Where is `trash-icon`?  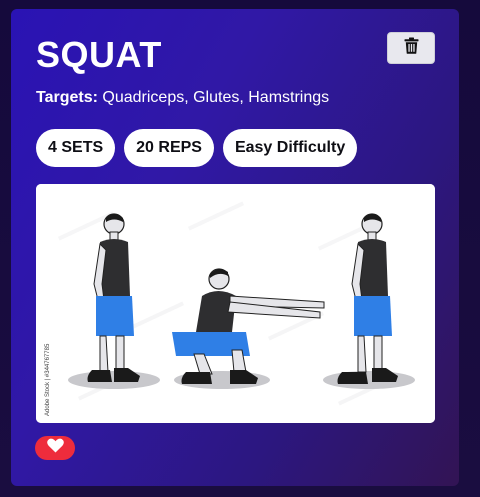 trash-icon is located at coordinates (411, 48).